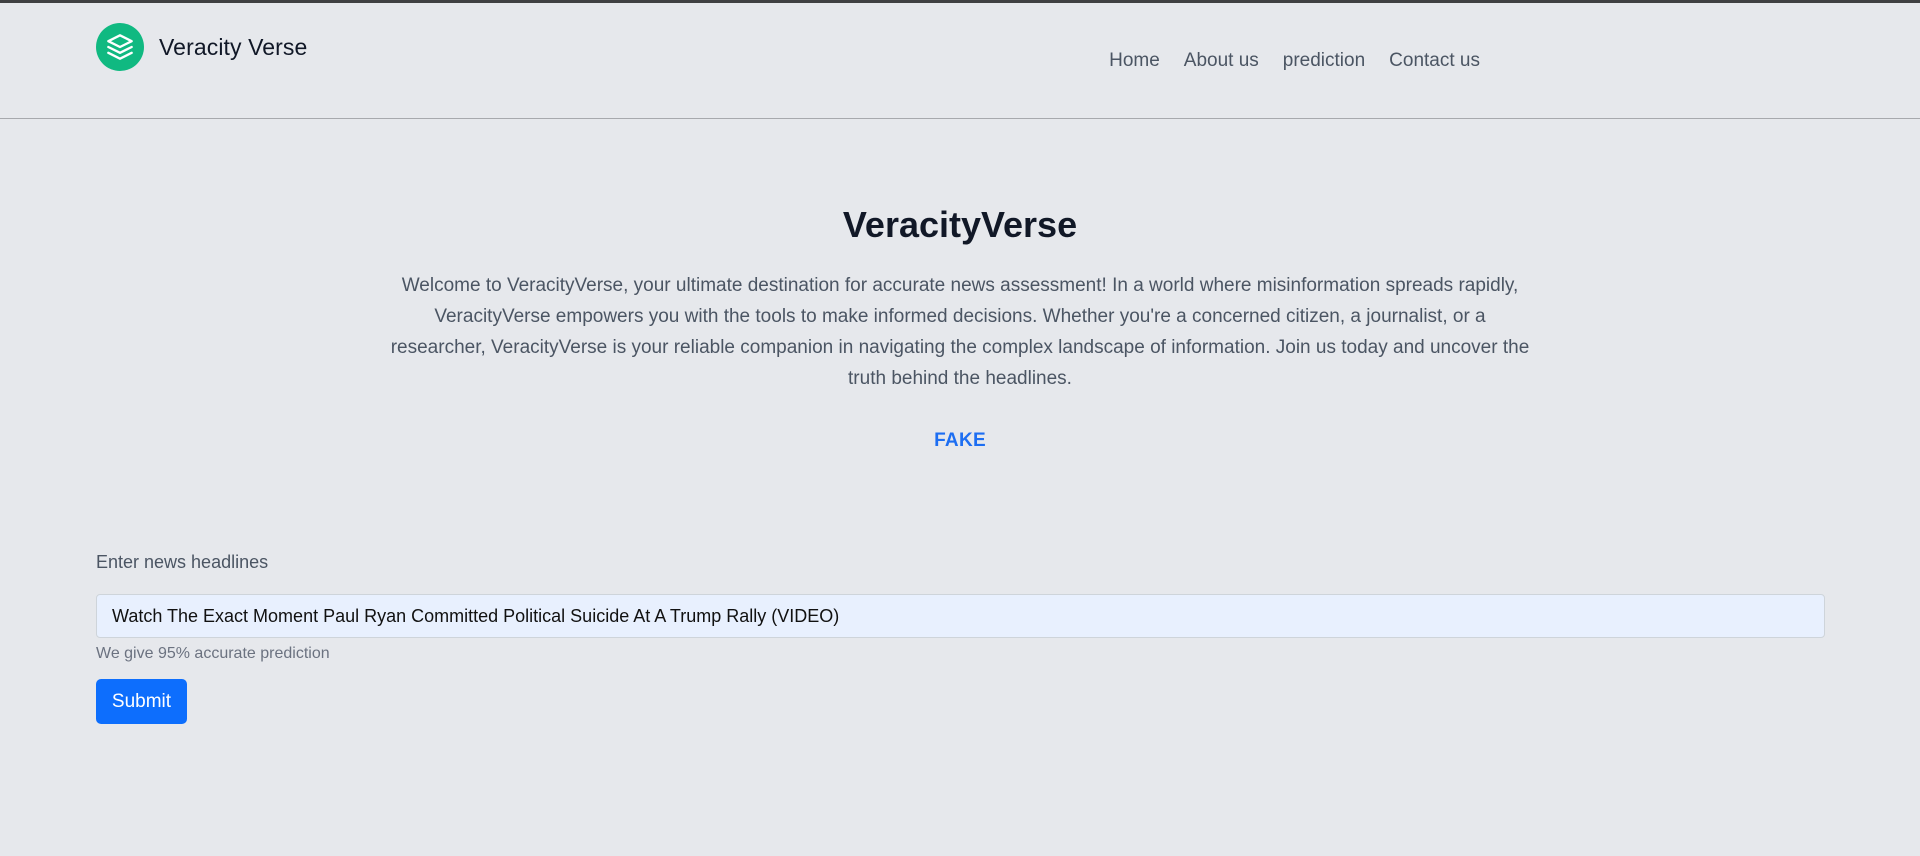  What do you see at coordinates (1324, 61) in the screenshot?
I see `nav-prediction: prediction` at bounding box center [1324, 61].